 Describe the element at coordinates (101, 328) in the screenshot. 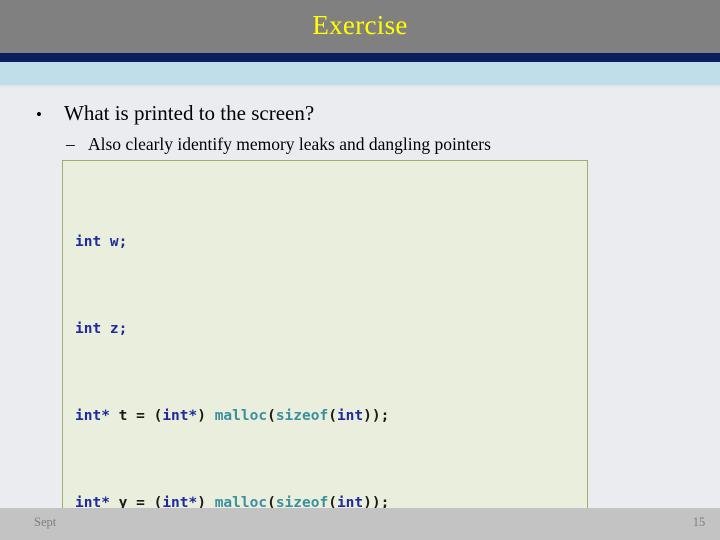

I see `code-token-keyword: int z;` at that location.